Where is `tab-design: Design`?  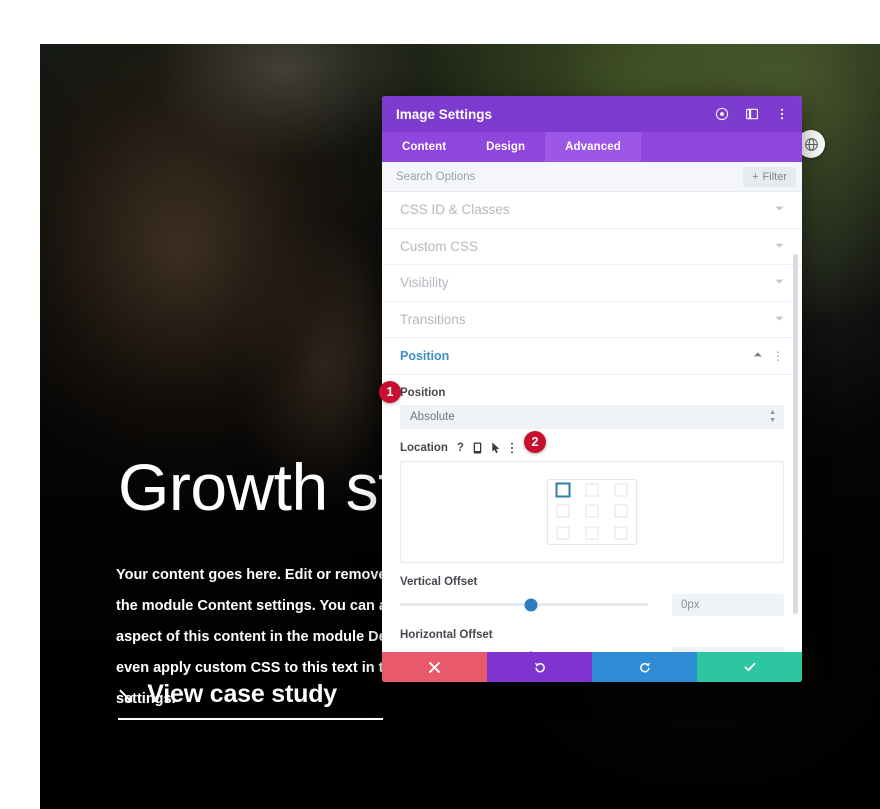
tab-design: Design is located at coordinates (505, 147).